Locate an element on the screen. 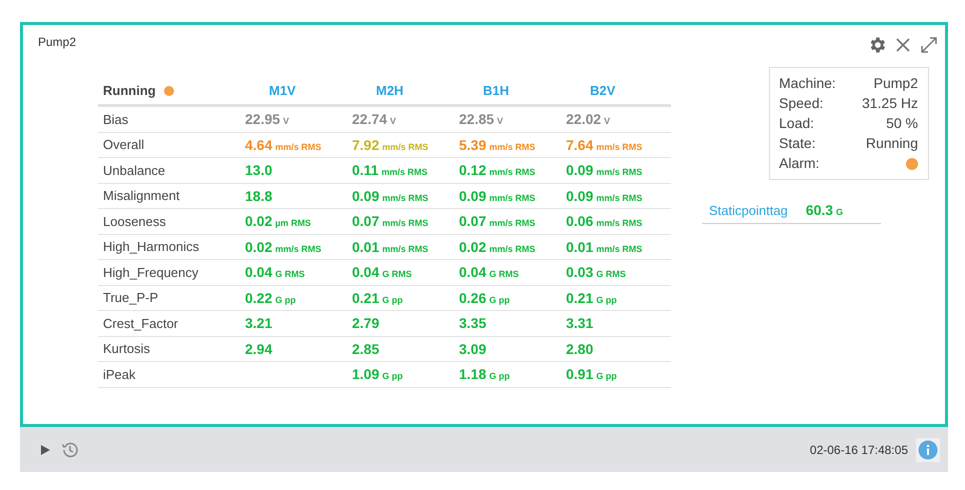 The height and width of the screenshot is (490, 965). row-label: High_Frequency is located at coordinates (150, 272).